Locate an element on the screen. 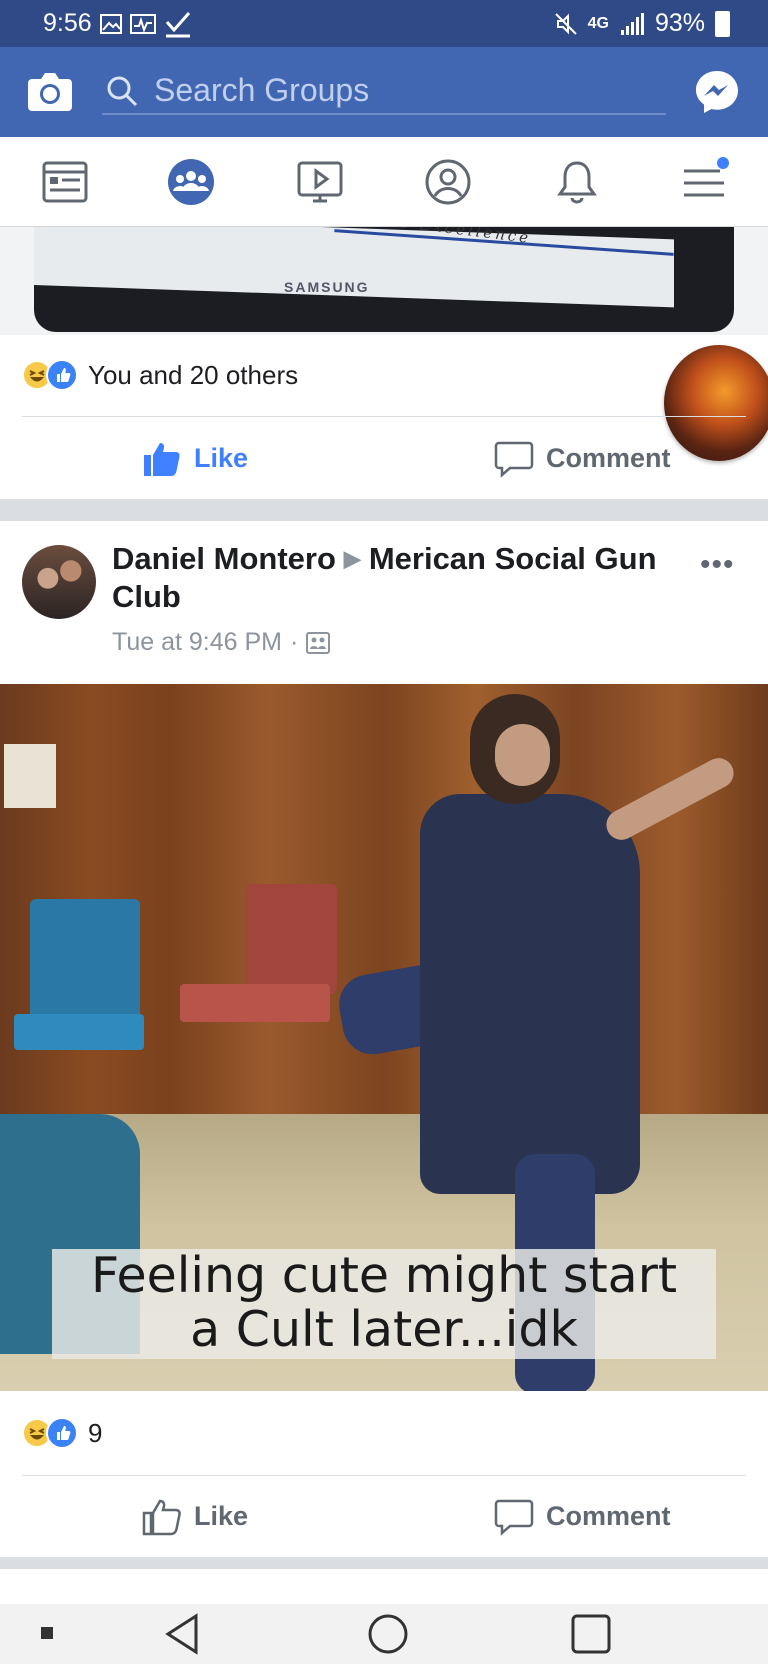  network-type: 4G is located at coordinates (598, 23).